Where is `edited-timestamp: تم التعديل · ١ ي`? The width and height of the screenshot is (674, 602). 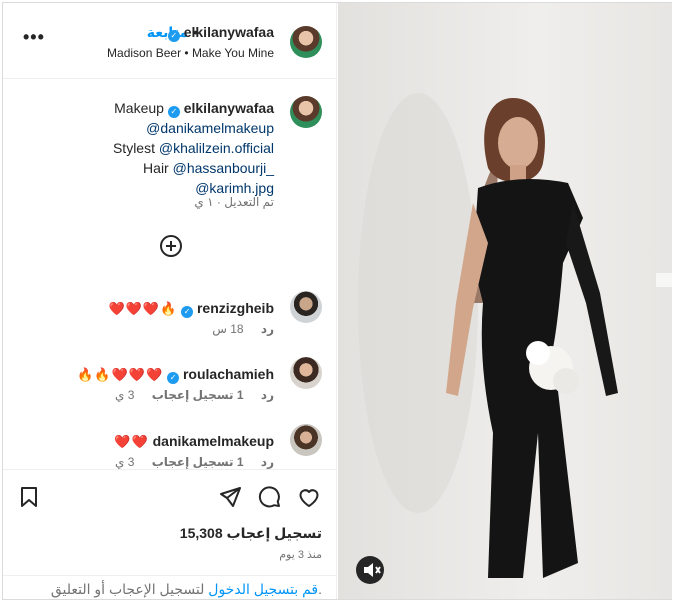
edited-timestamp: تم التعديل · ١ ي is located at coordinates (234, 202).